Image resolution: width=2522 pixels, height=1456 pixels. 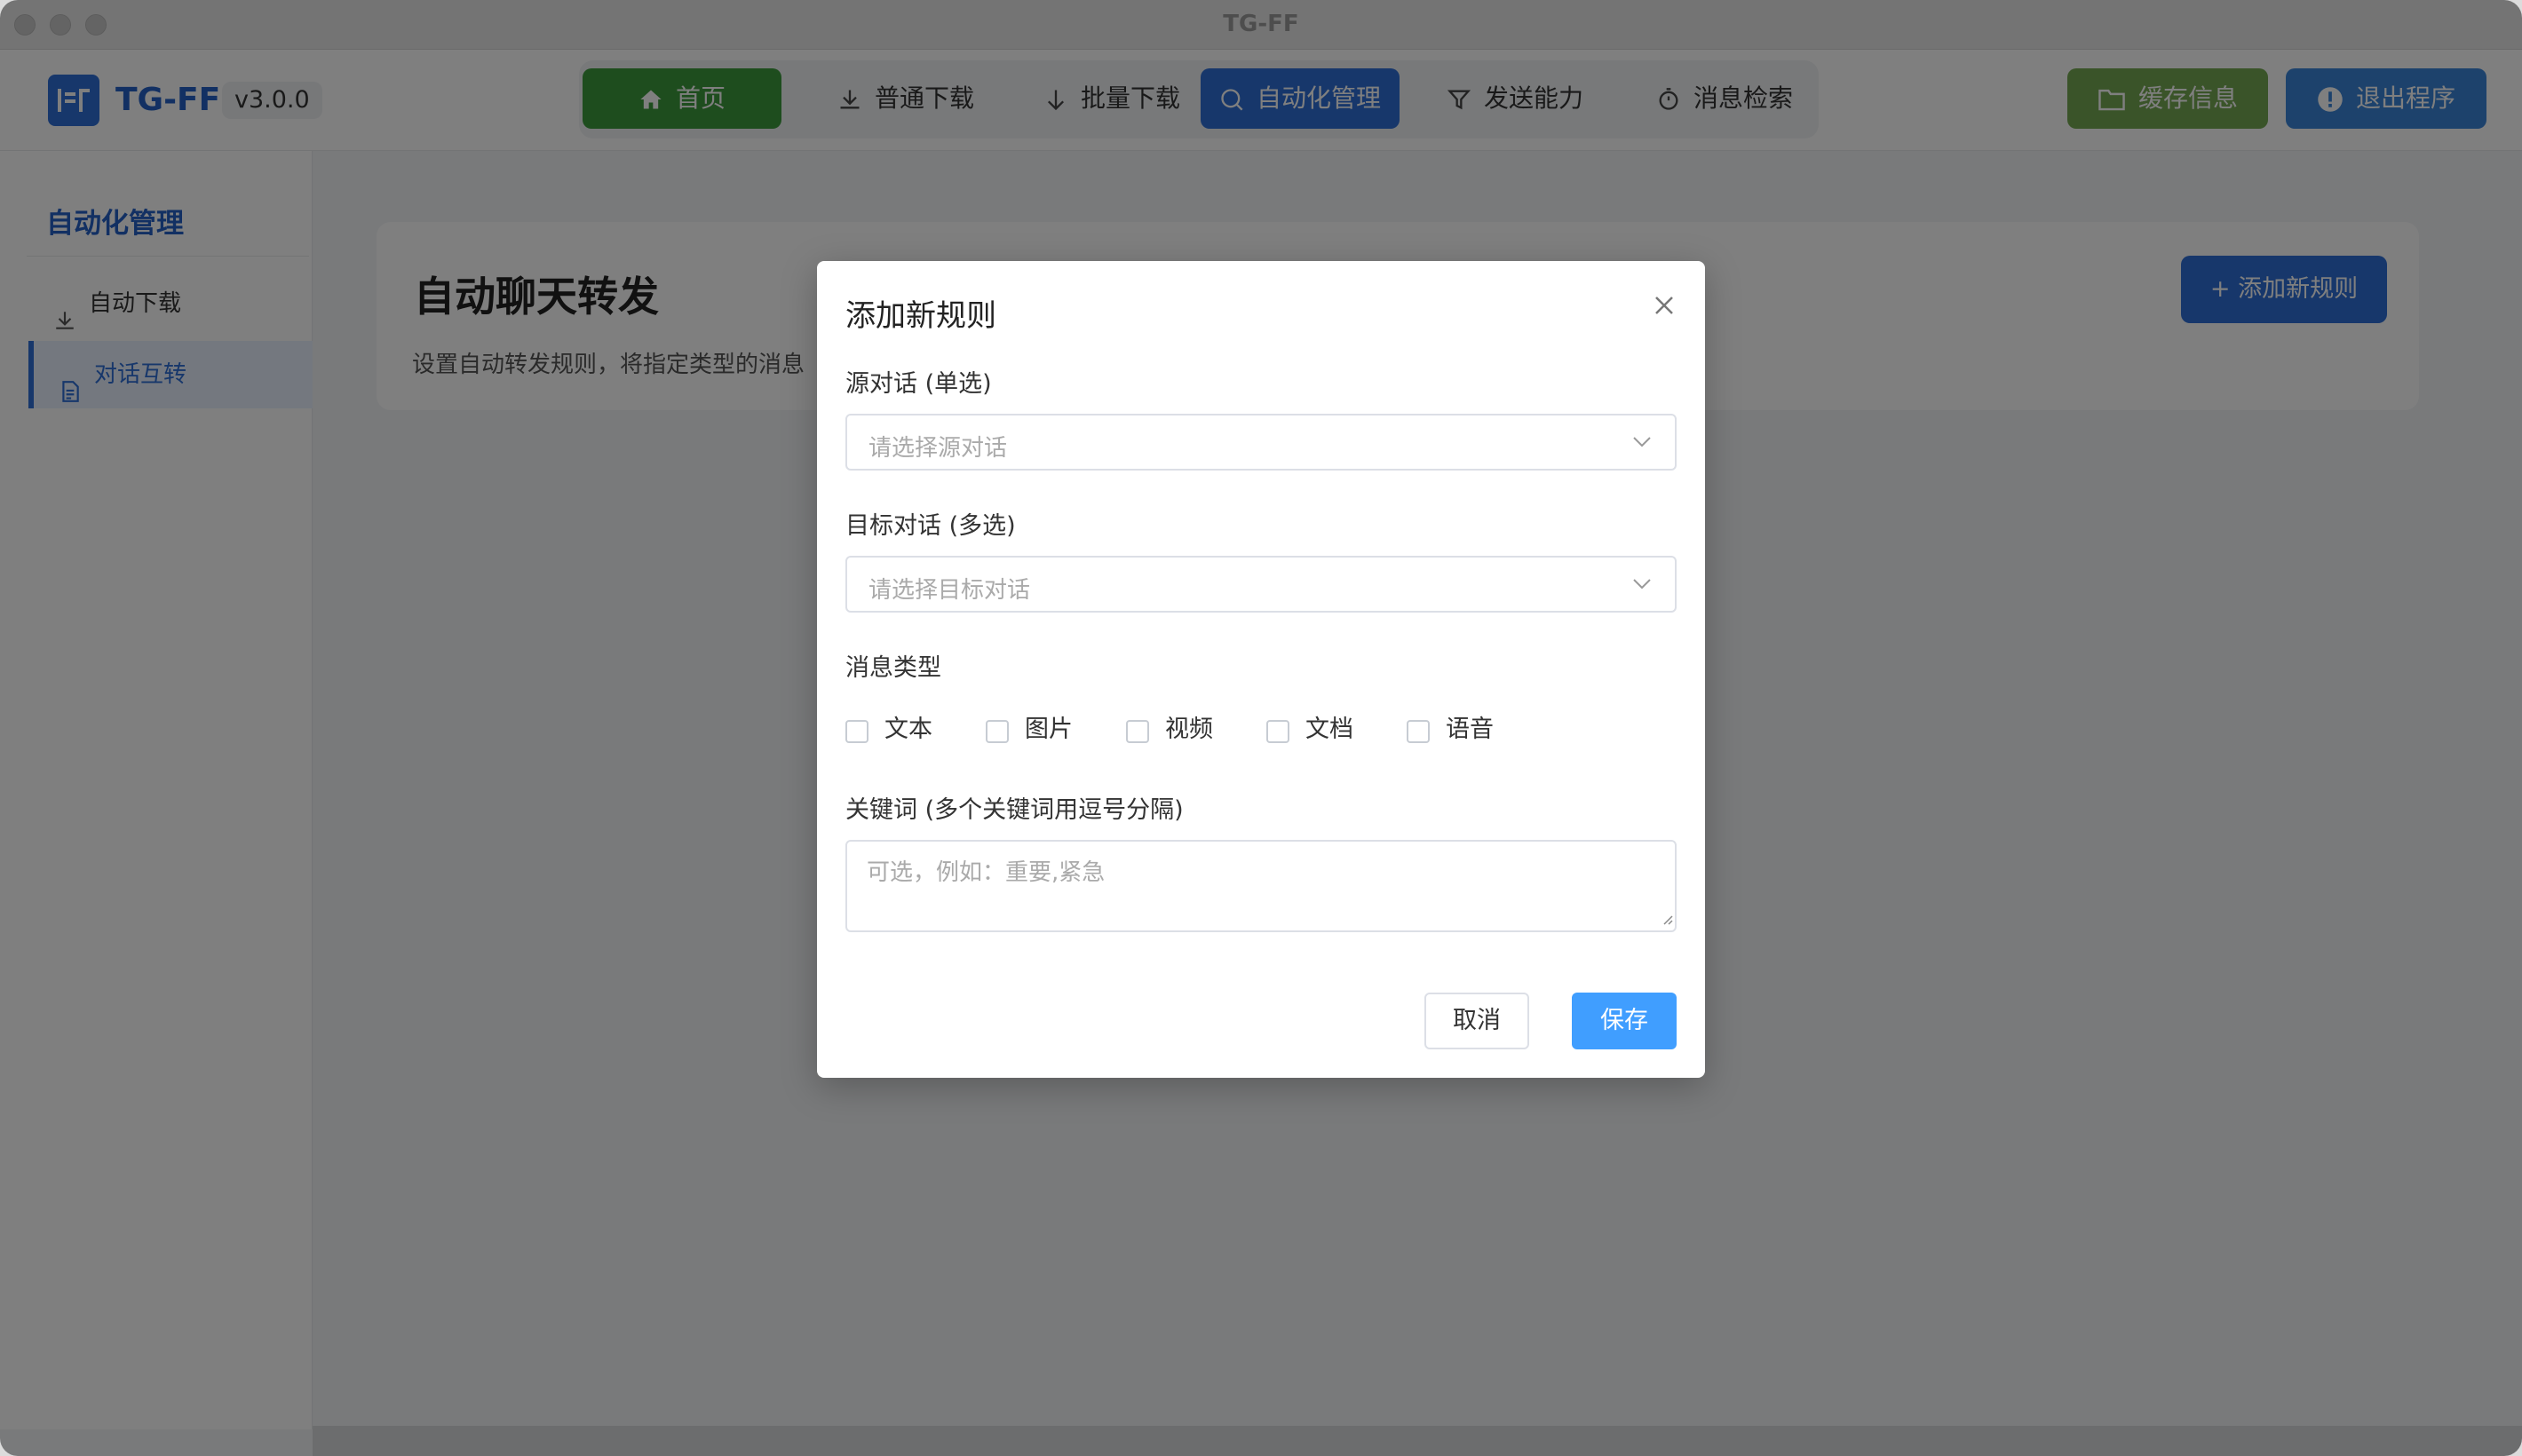 I want to click on target-chat-label: 目标对话 (多选), so click(x=930, y=523).